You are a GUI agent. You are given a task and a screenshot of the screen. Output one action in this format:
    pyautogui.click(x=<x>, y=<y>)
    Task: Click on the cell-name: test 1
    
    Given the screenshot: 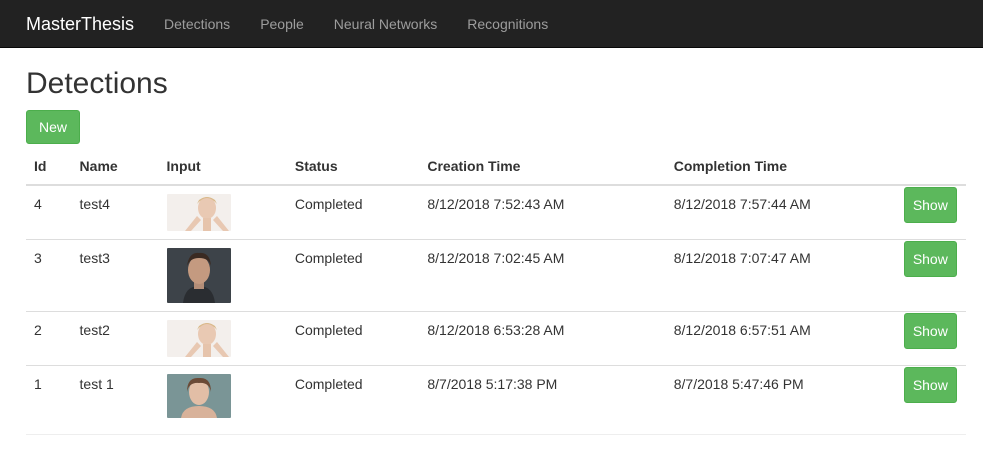 What is the action you would take?
    pyautogui.click(x=115, y=395)
    